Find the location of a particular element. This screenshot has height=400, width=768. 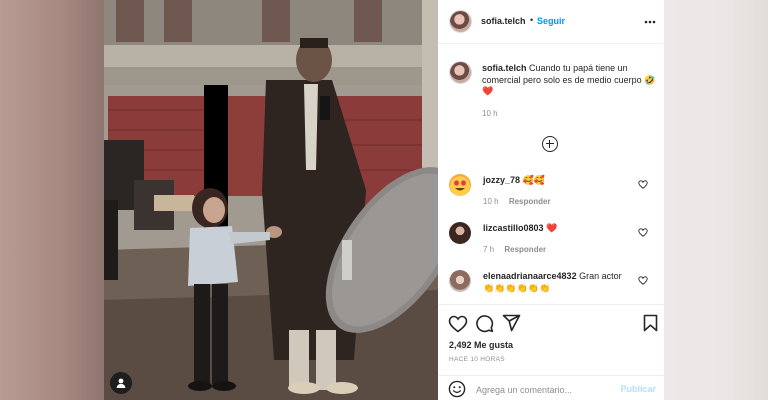

comment-input is located at coordinates (546, 390).